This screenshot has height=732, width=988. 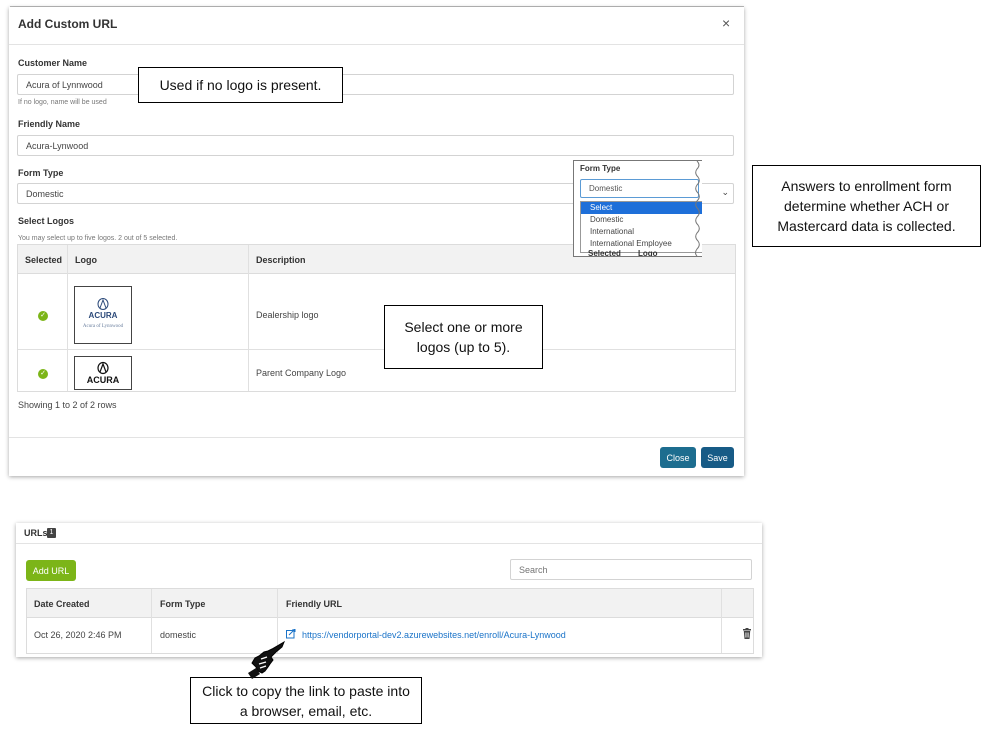 What do you see at coordinates (639, 188) in the screenshot?
I see `dropdown-select: Domestic` at bounding box center [639, 188].